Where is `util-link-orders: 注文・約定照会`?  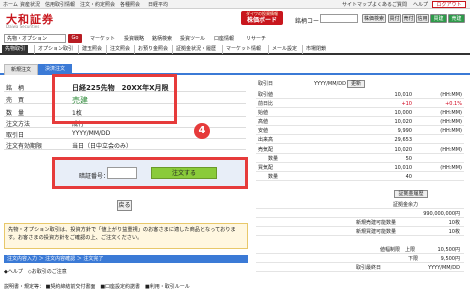 util-link-orders: 注文・約定照会 is located at coordinates (97, 4).